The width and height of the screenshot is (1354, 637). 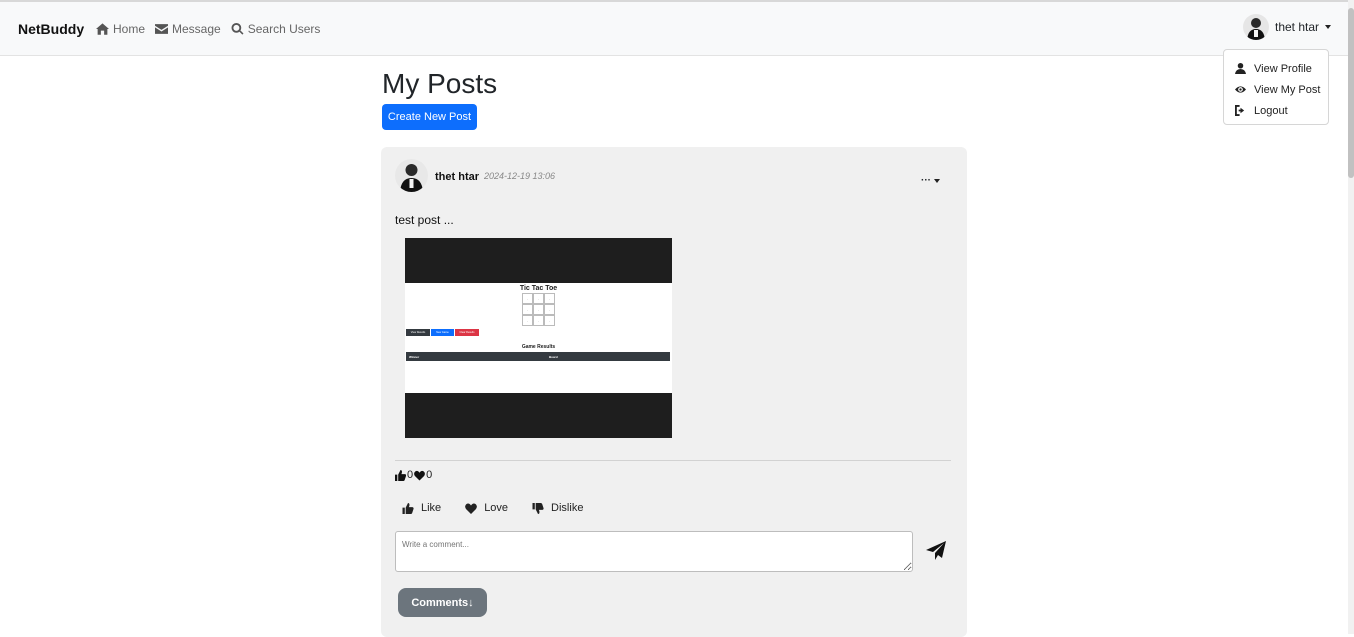 What do you see at coordinates (553, 357) in the screenshot?
I see `image-table-header-board: Board` at bounding box center [553, 357].